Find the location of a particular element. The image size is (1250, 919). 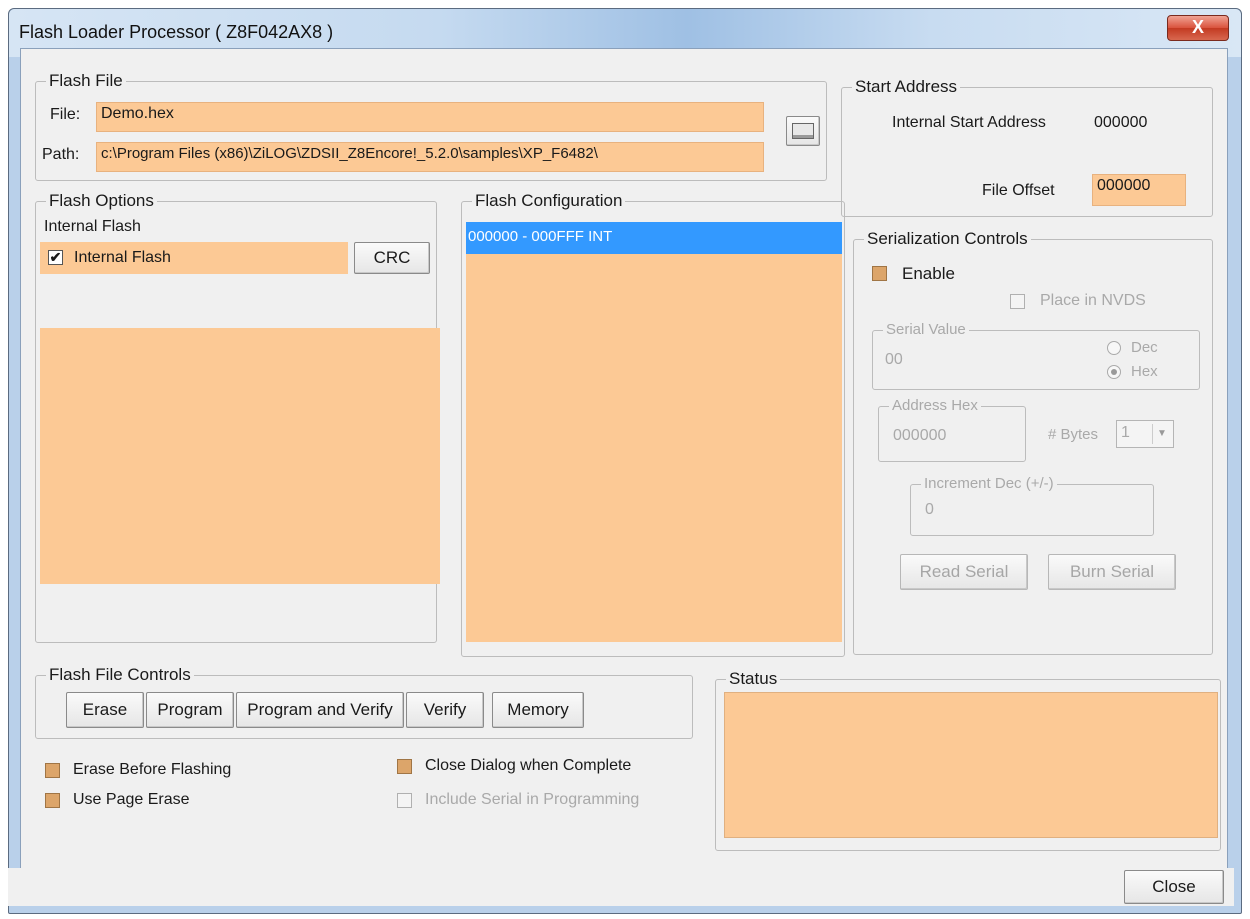

file-label: File: is located at coordinates (65, 114).